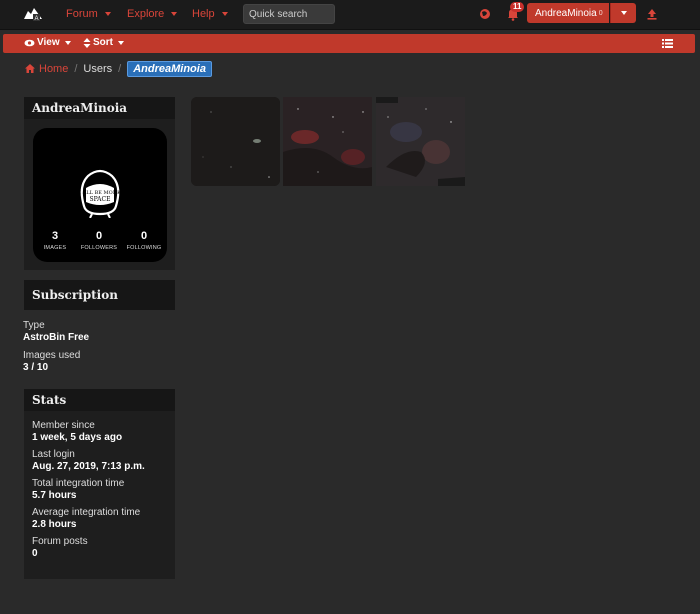  I want to click on subscription-details: Type AstroBin Free Images used 3 / 10, so click(56, 346).